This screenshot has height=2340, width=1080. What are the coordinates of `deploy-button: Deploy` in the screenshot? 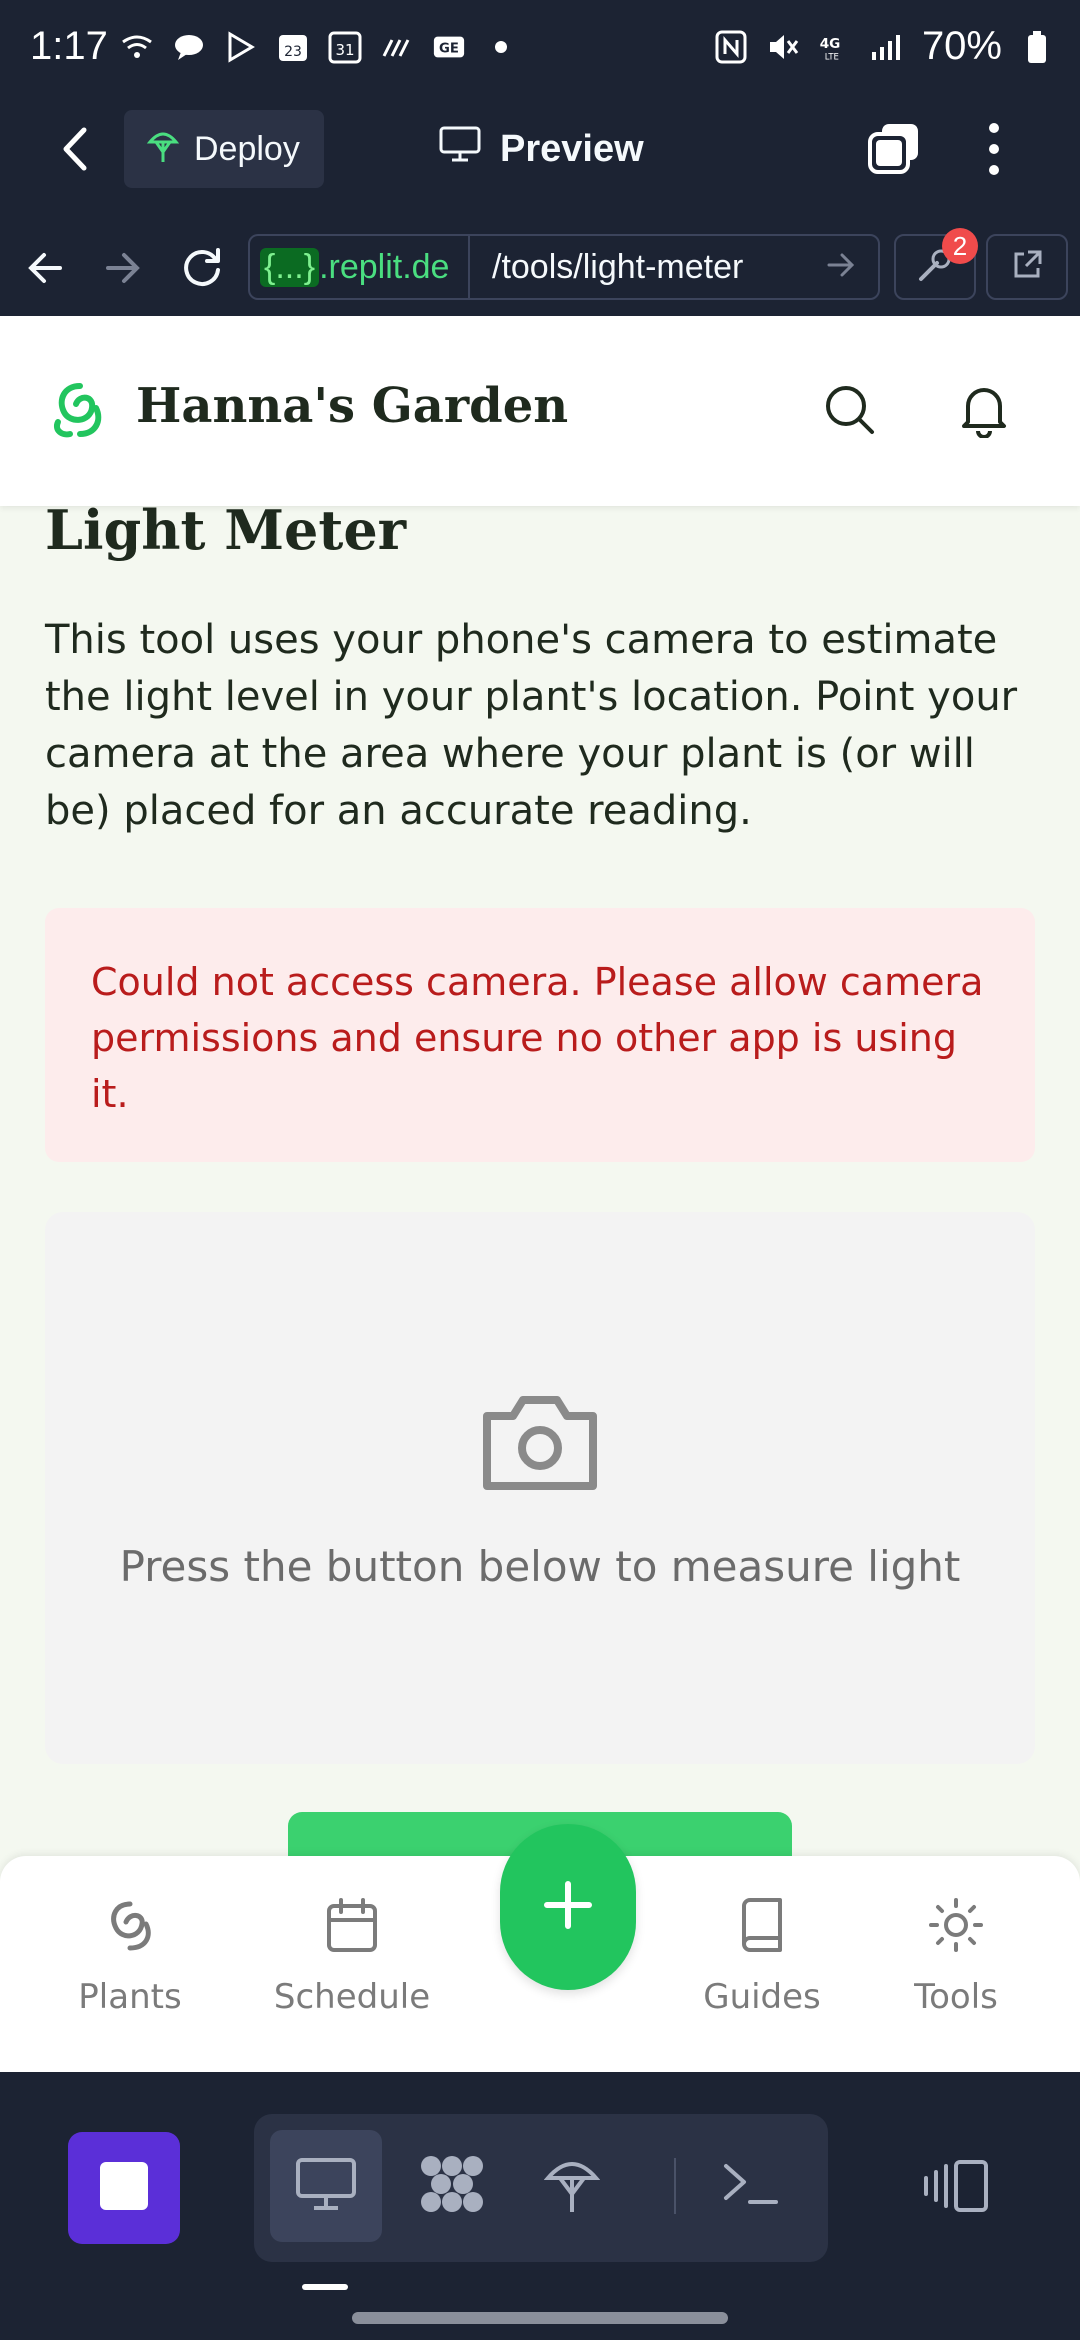 It's located at (224, 149).